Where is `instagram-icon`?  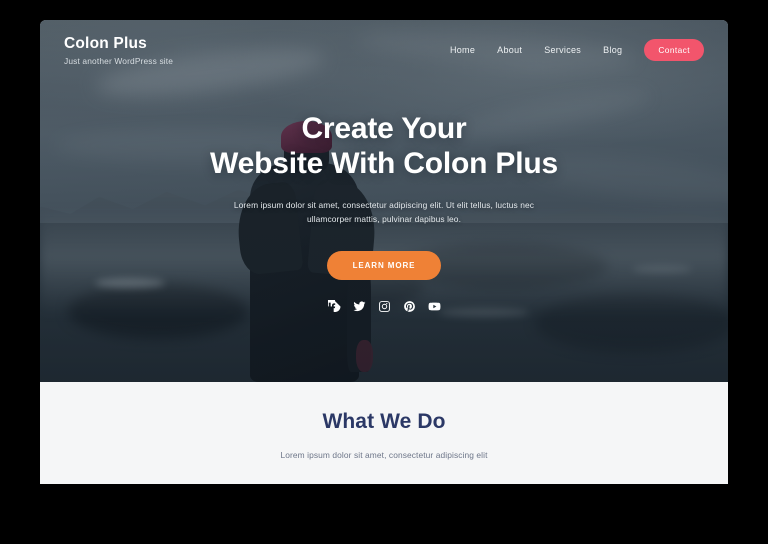 instagram-icon is located at coordinates (384, 306).